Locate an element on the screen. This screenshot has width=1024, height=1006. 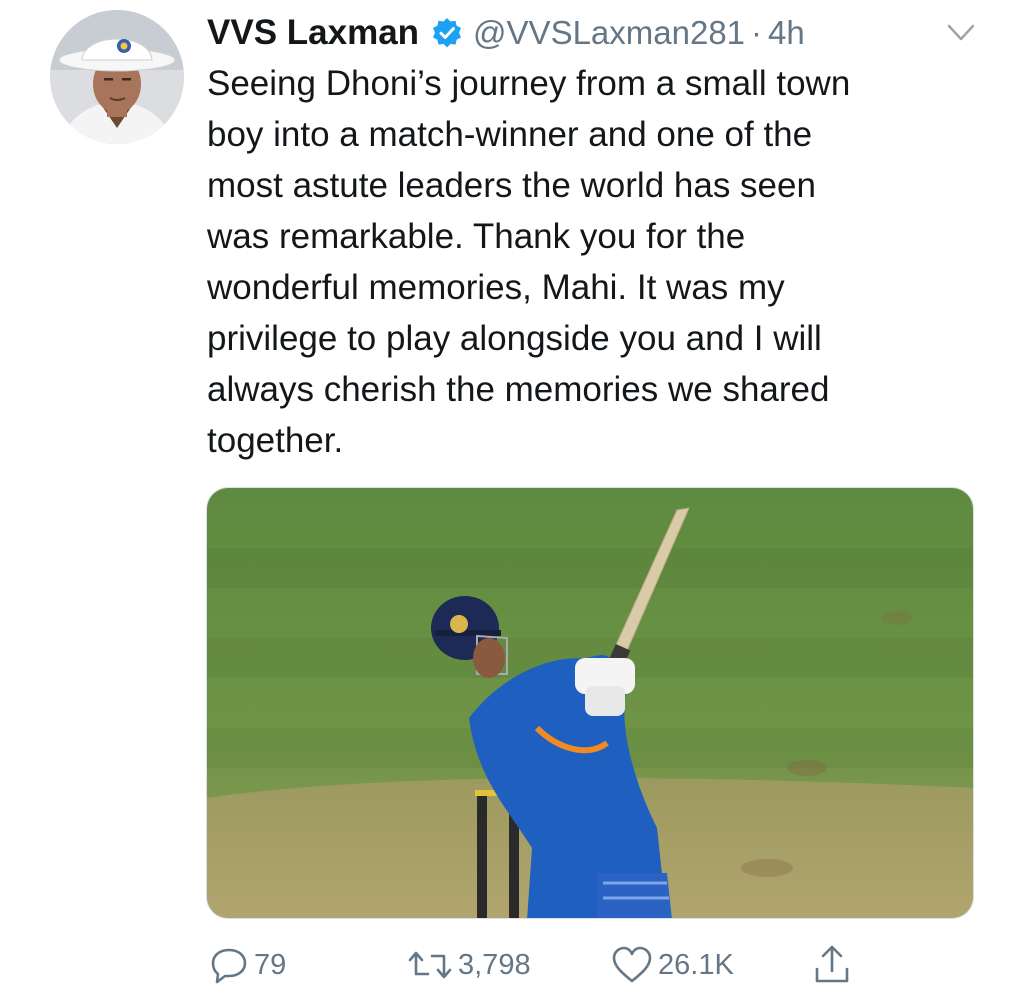
heart-icon is located at coordinates (632, 965).